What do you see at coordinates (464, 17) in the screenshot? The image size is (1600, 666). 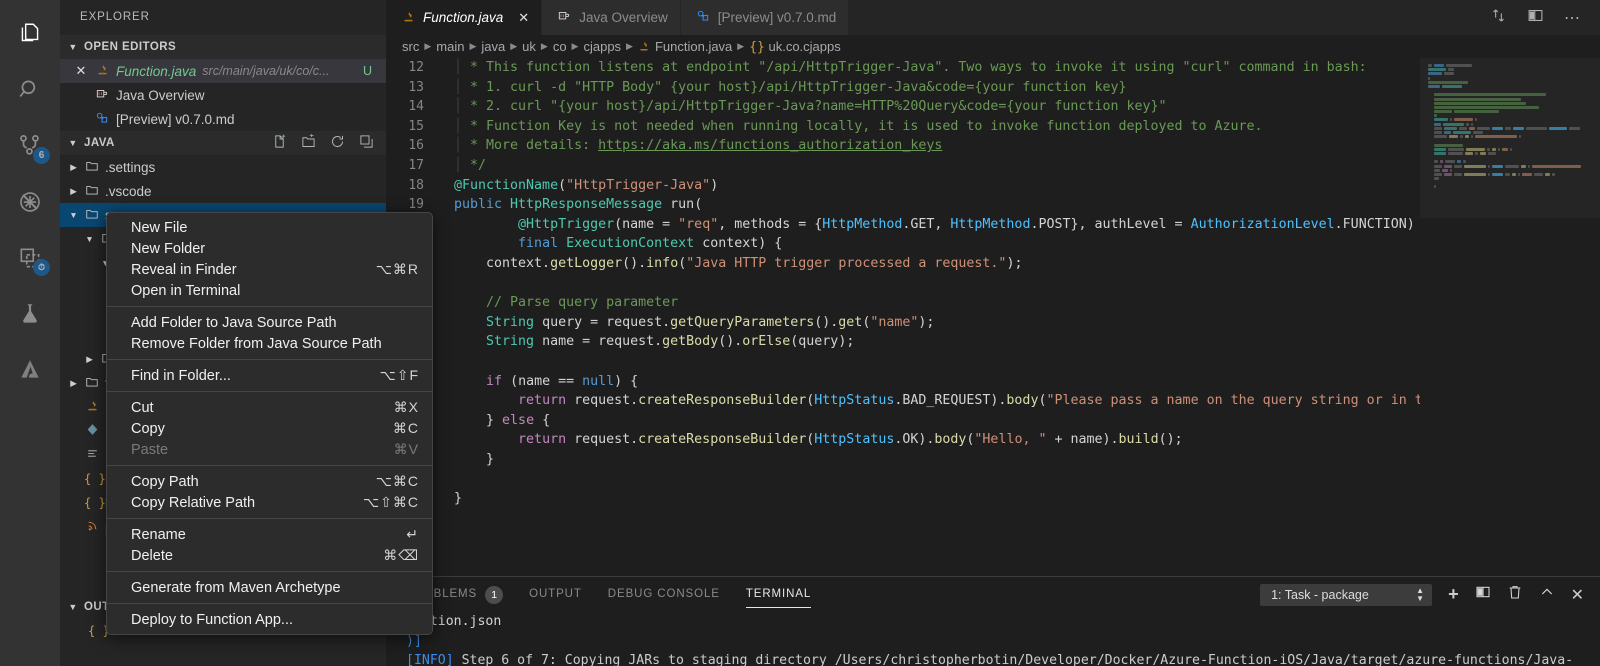 I see `tab-function-java: Function.java ✕` at bounding box center [464, 17].